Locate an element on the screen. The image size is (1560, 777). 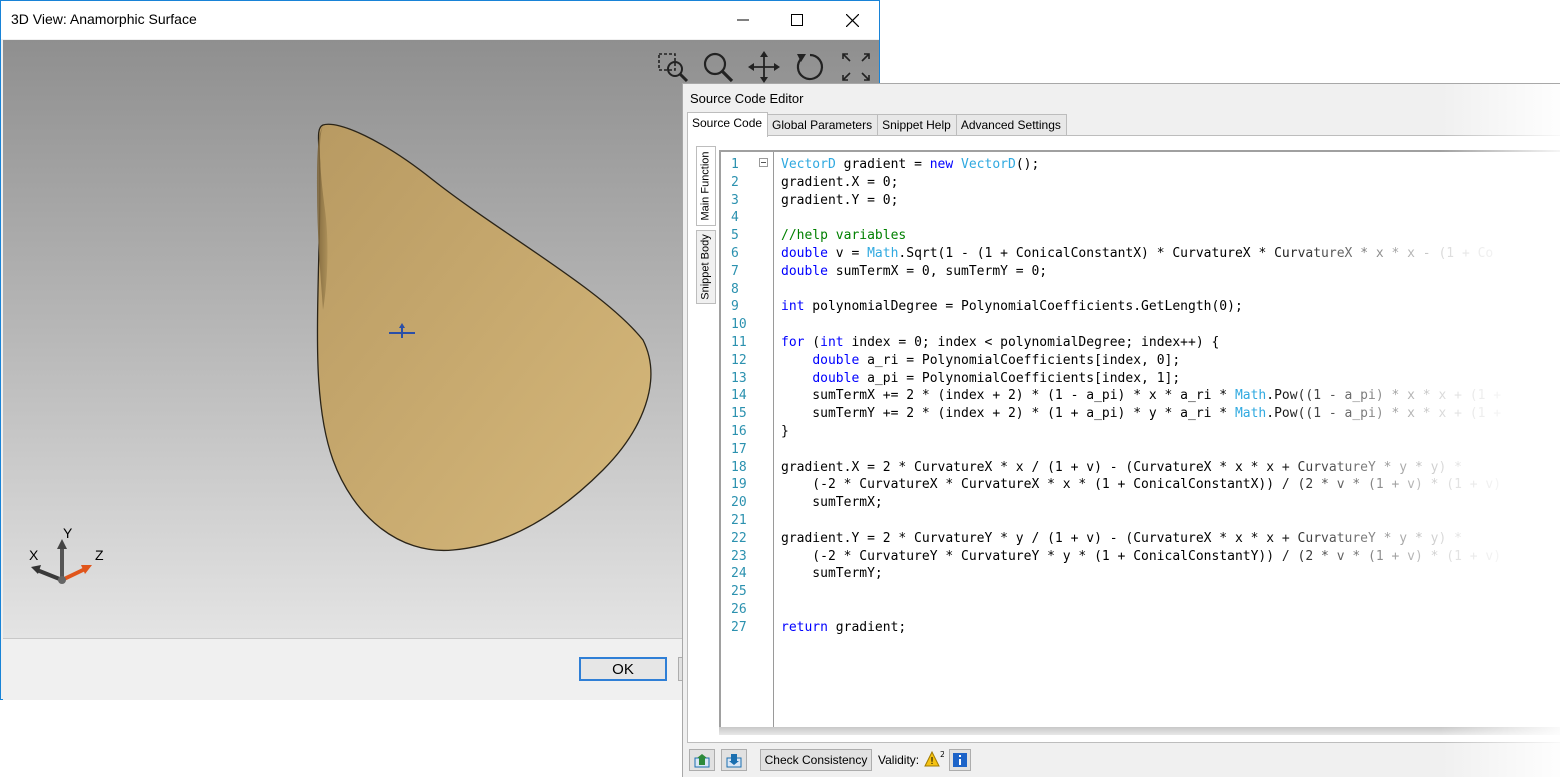
minimize-icon is located at coordinates (743, 20).